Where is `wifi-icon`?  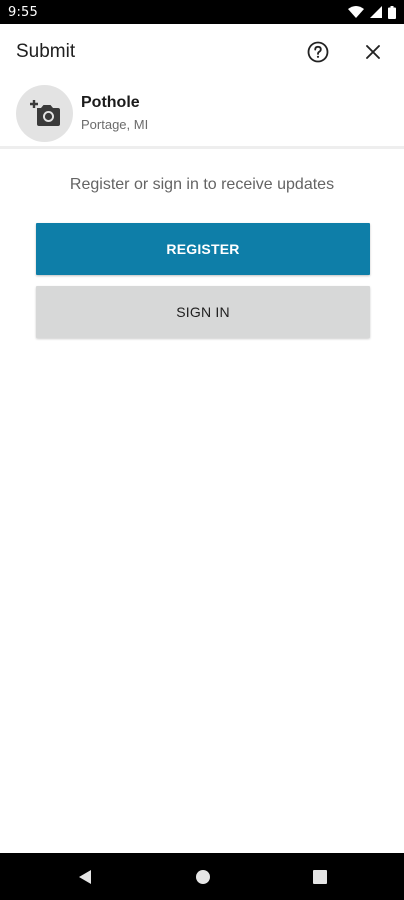 wifi-icon is located at coordinates (356, 12).